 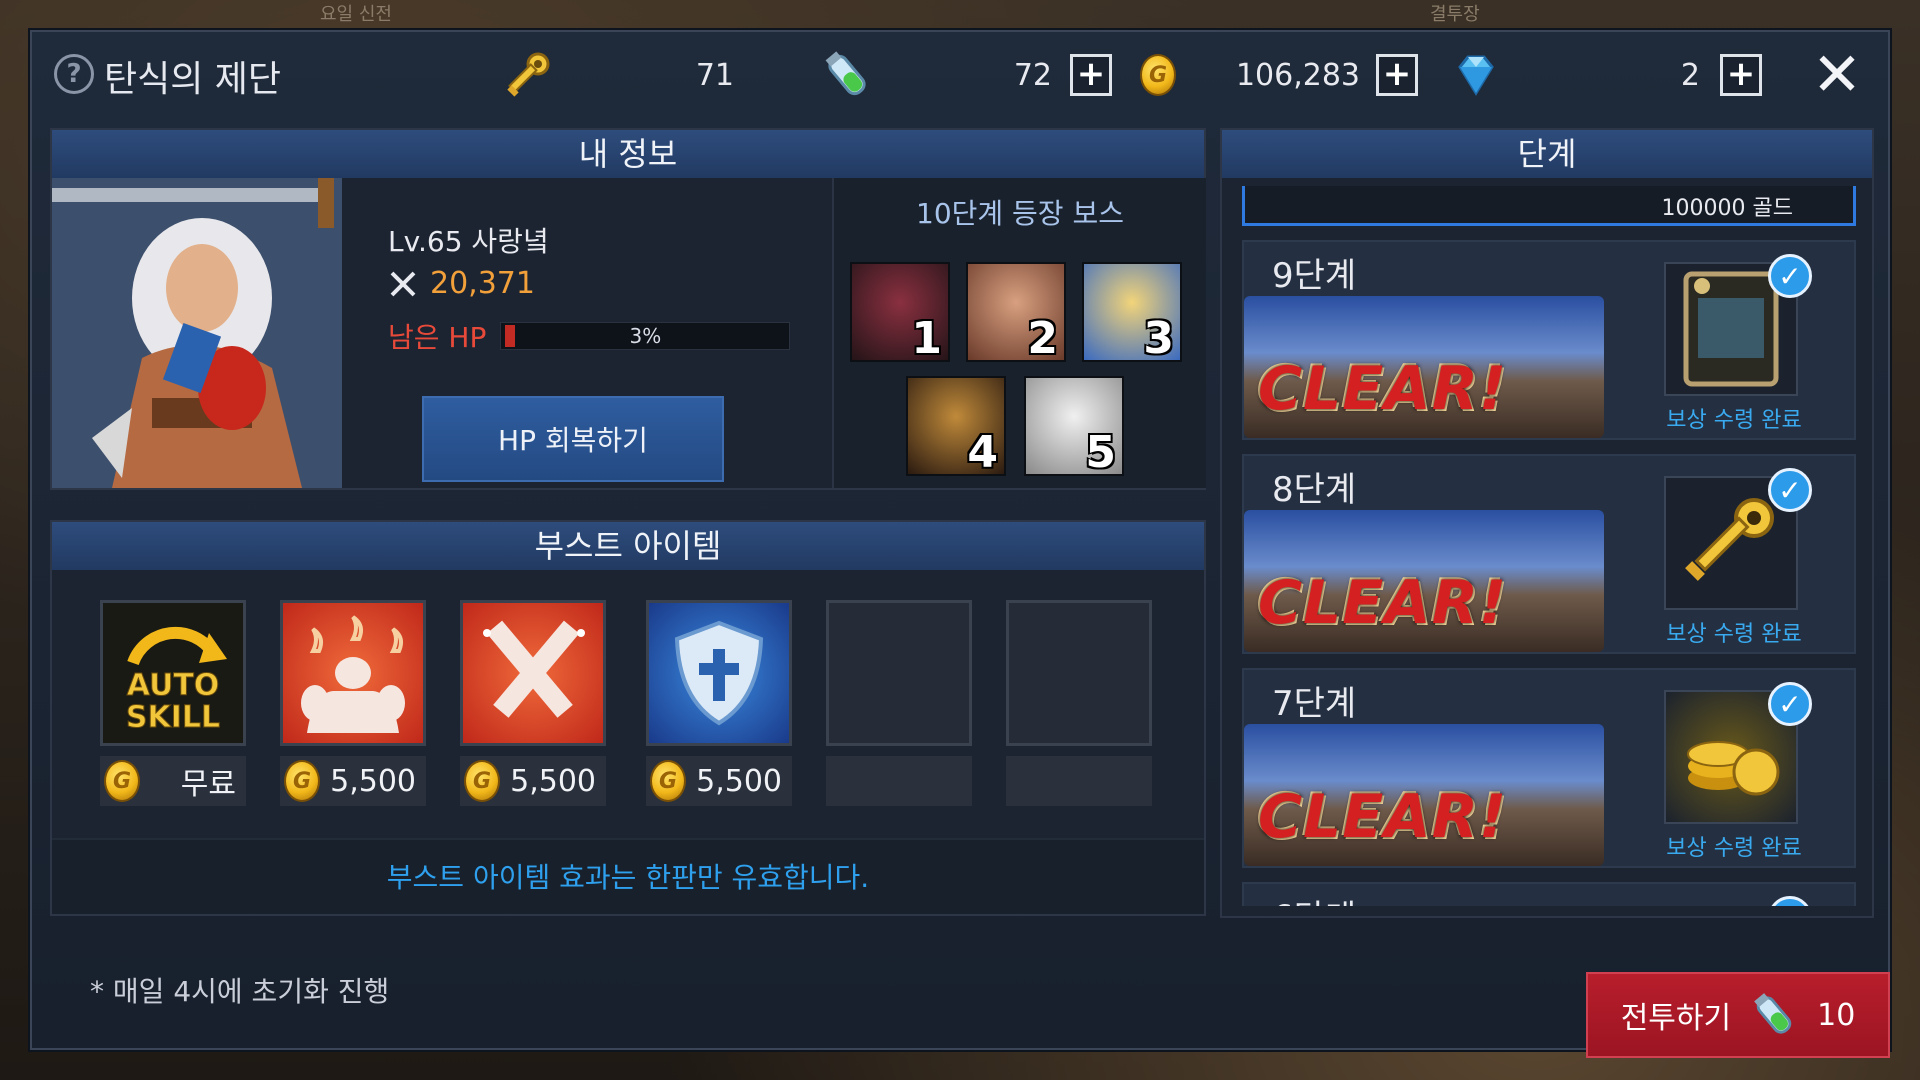 I want to click on stage-label: 9단계, so click(x=1314, y=276).